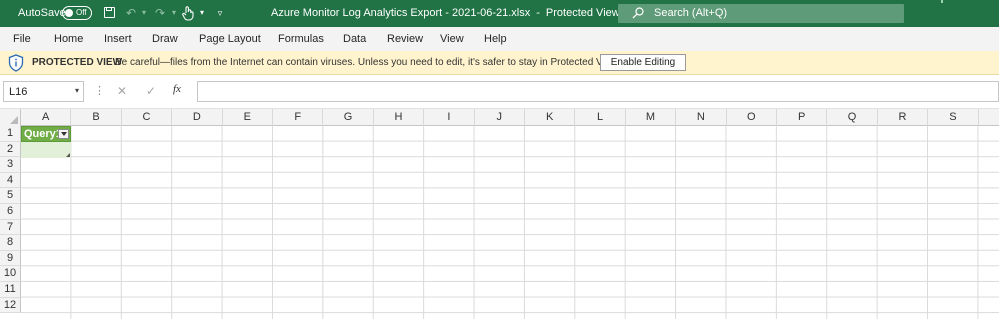 This screenshot has height=319, width=999. What do you see at coordinates (46, 117) in the screenshot?
I see `column-header-a: A` at bounding box center [46, 117].